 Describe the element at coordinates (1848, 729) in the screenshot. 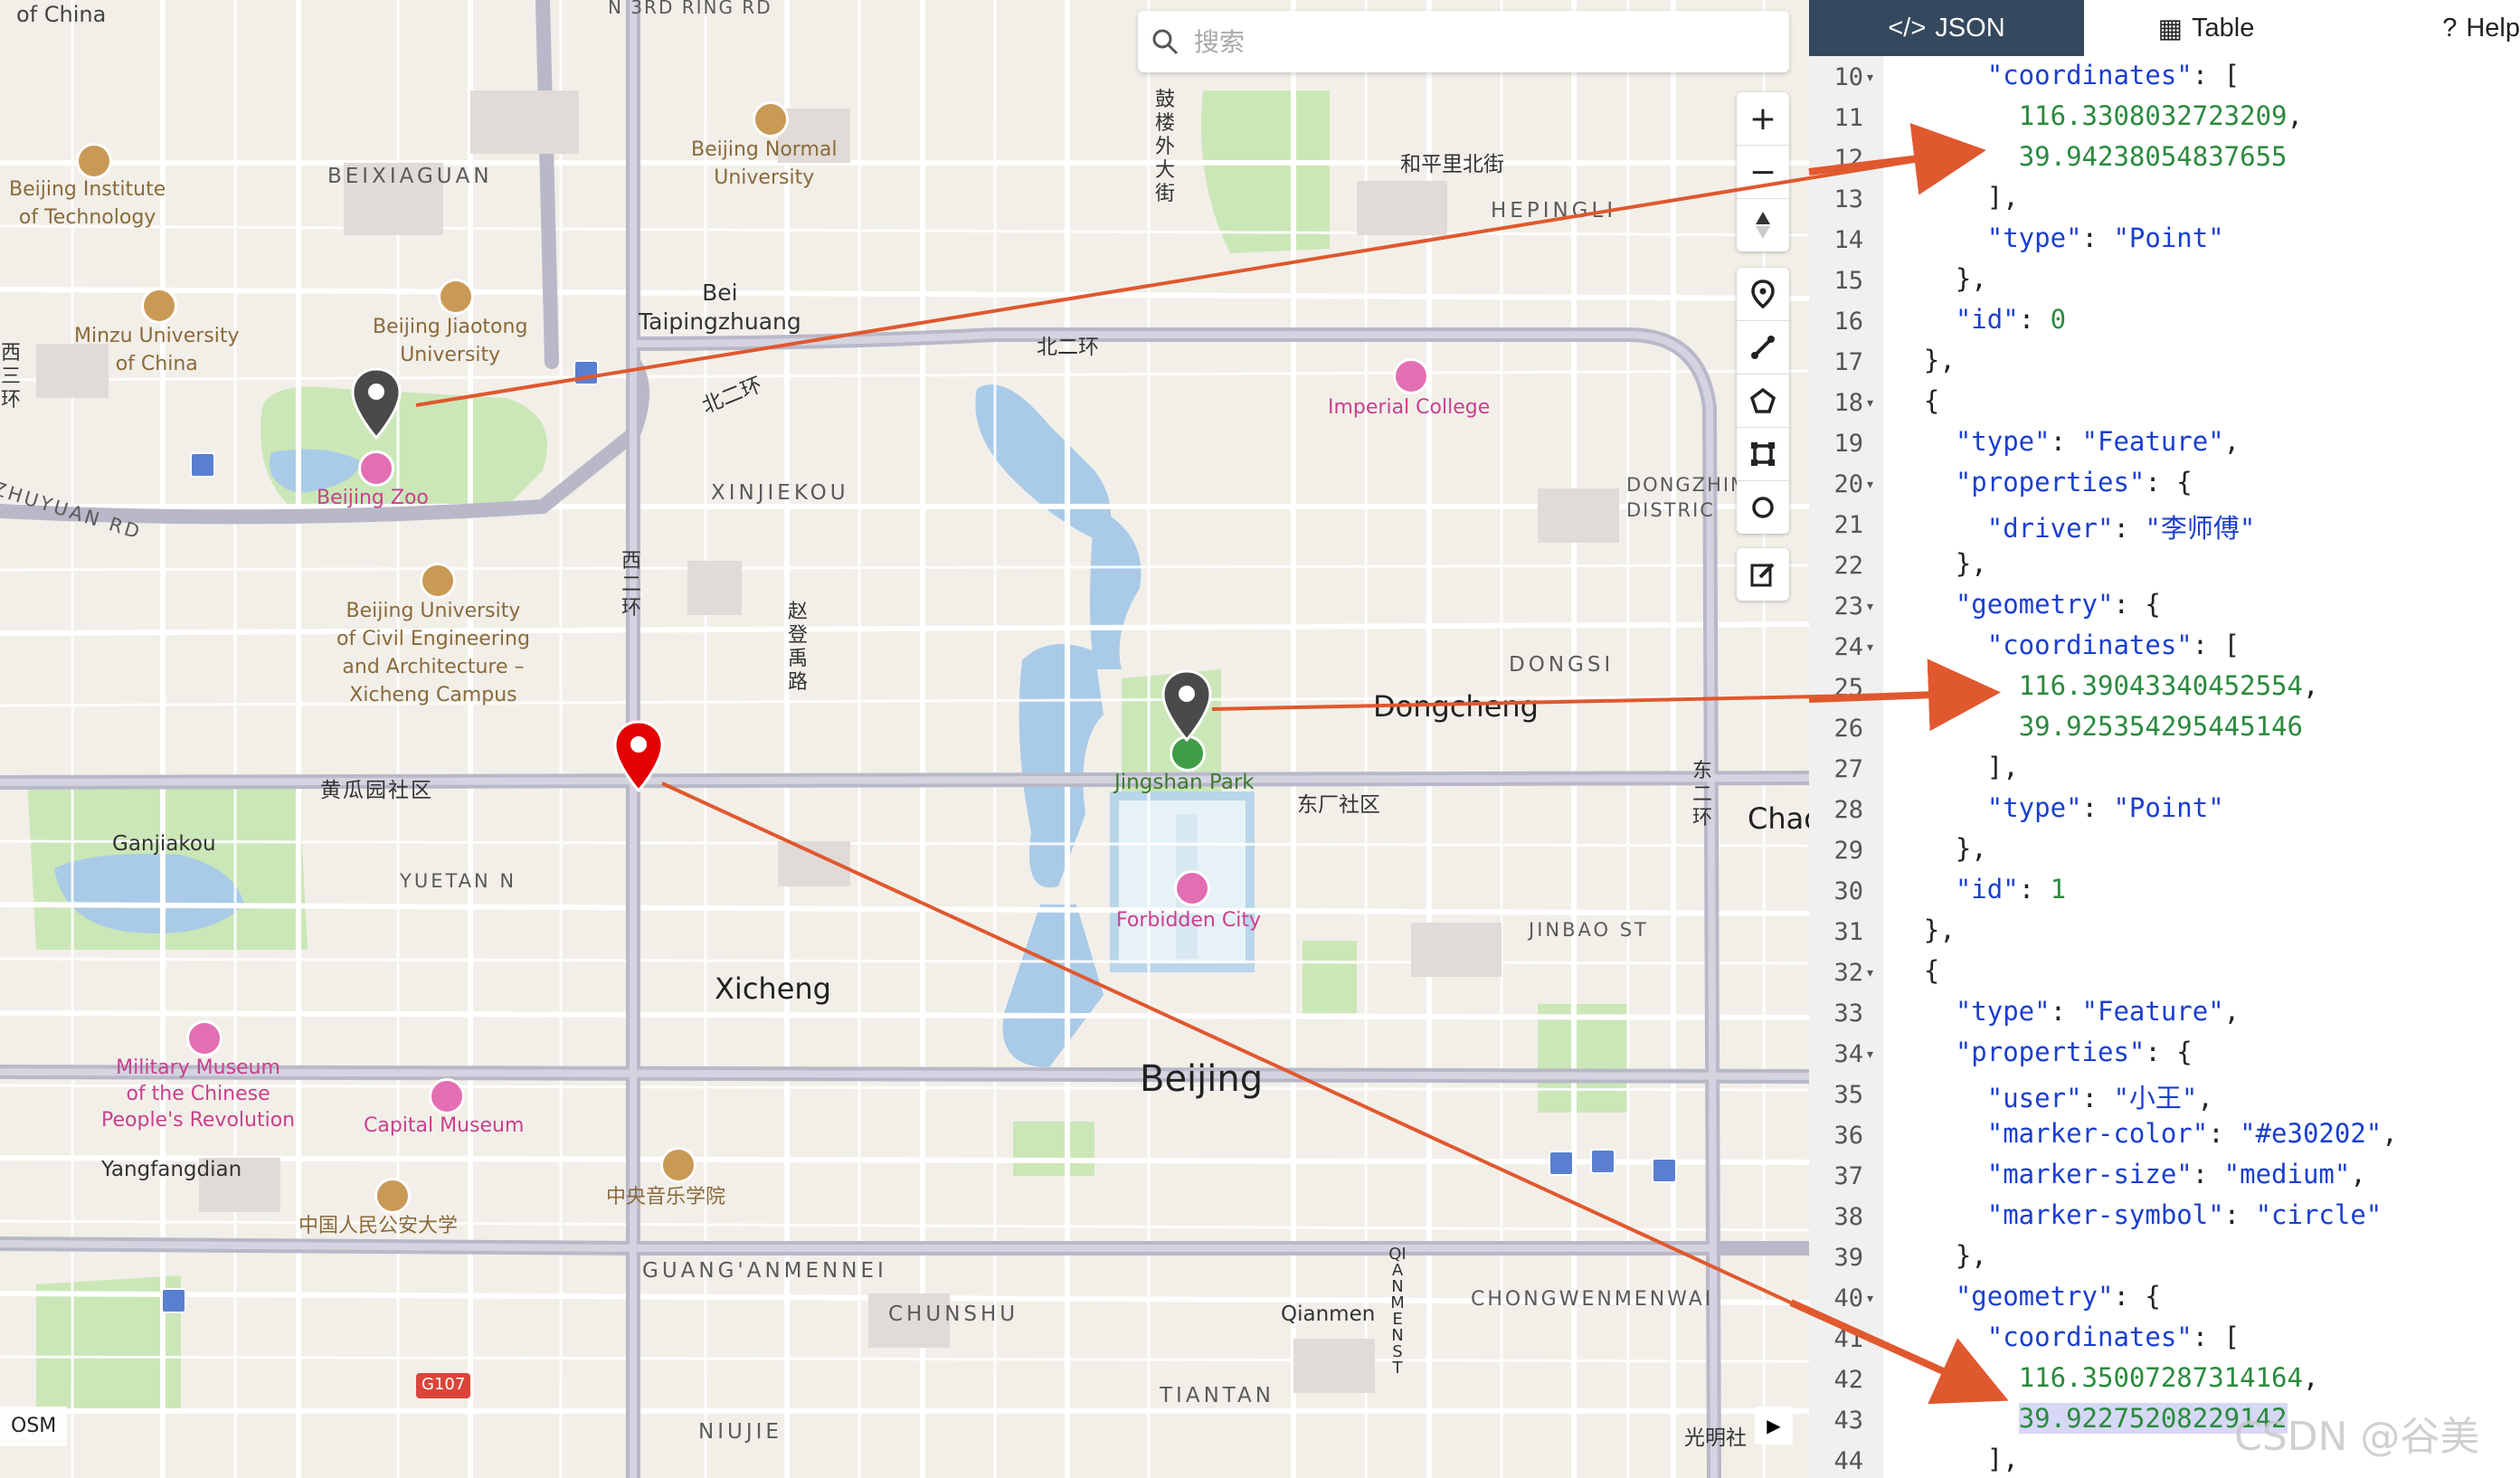

I see `line-number: 26` at that location.